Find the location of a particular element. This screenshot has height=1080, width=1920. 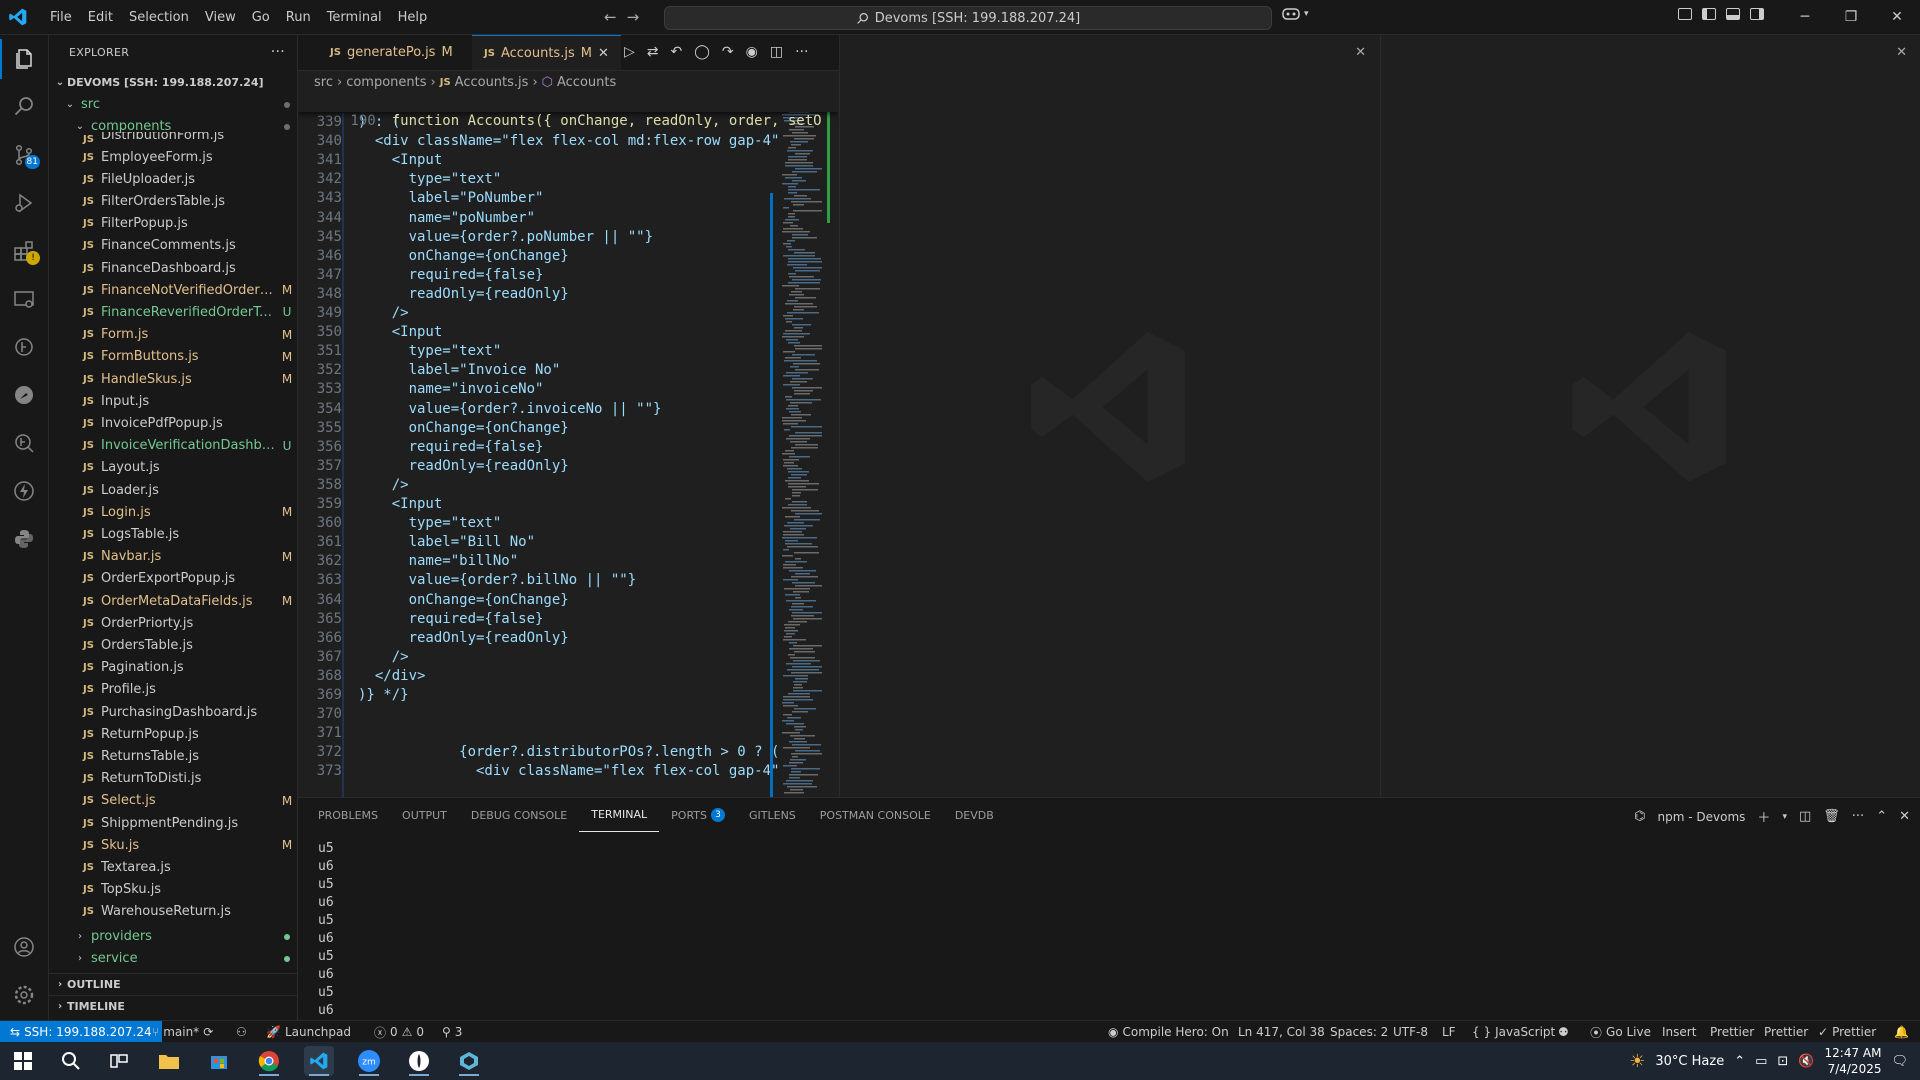

windows-start-icon is located at coordinates (23, 1061).